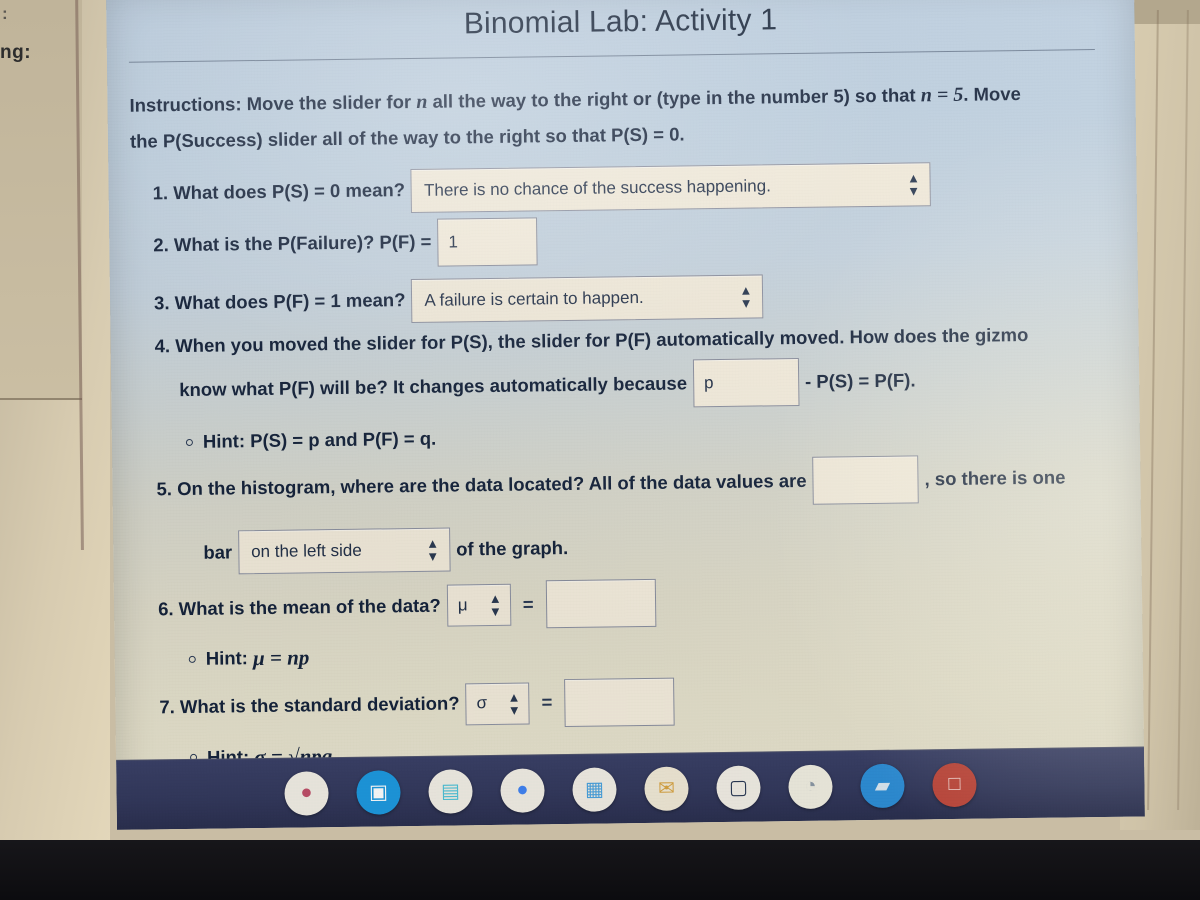 The width and height of the screenshot is (1200, 900). I want to click on question-5-prompt-d: of the graph., so click(512, 548).